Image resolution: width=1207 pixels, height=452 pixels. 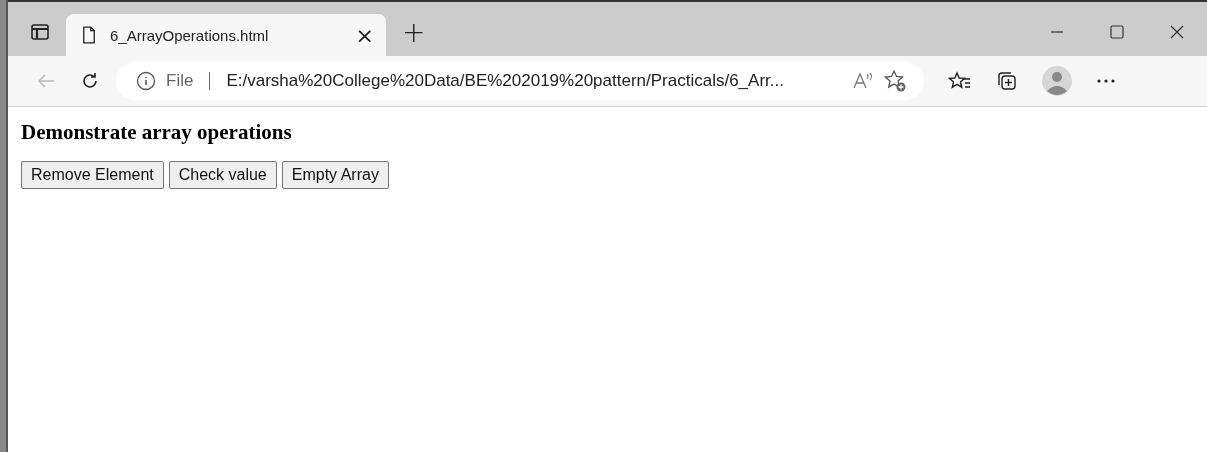 What do you see at coordinates (1177, 32) in the screenshot?
I see `close-icon` at bounding box center [1177, 32].